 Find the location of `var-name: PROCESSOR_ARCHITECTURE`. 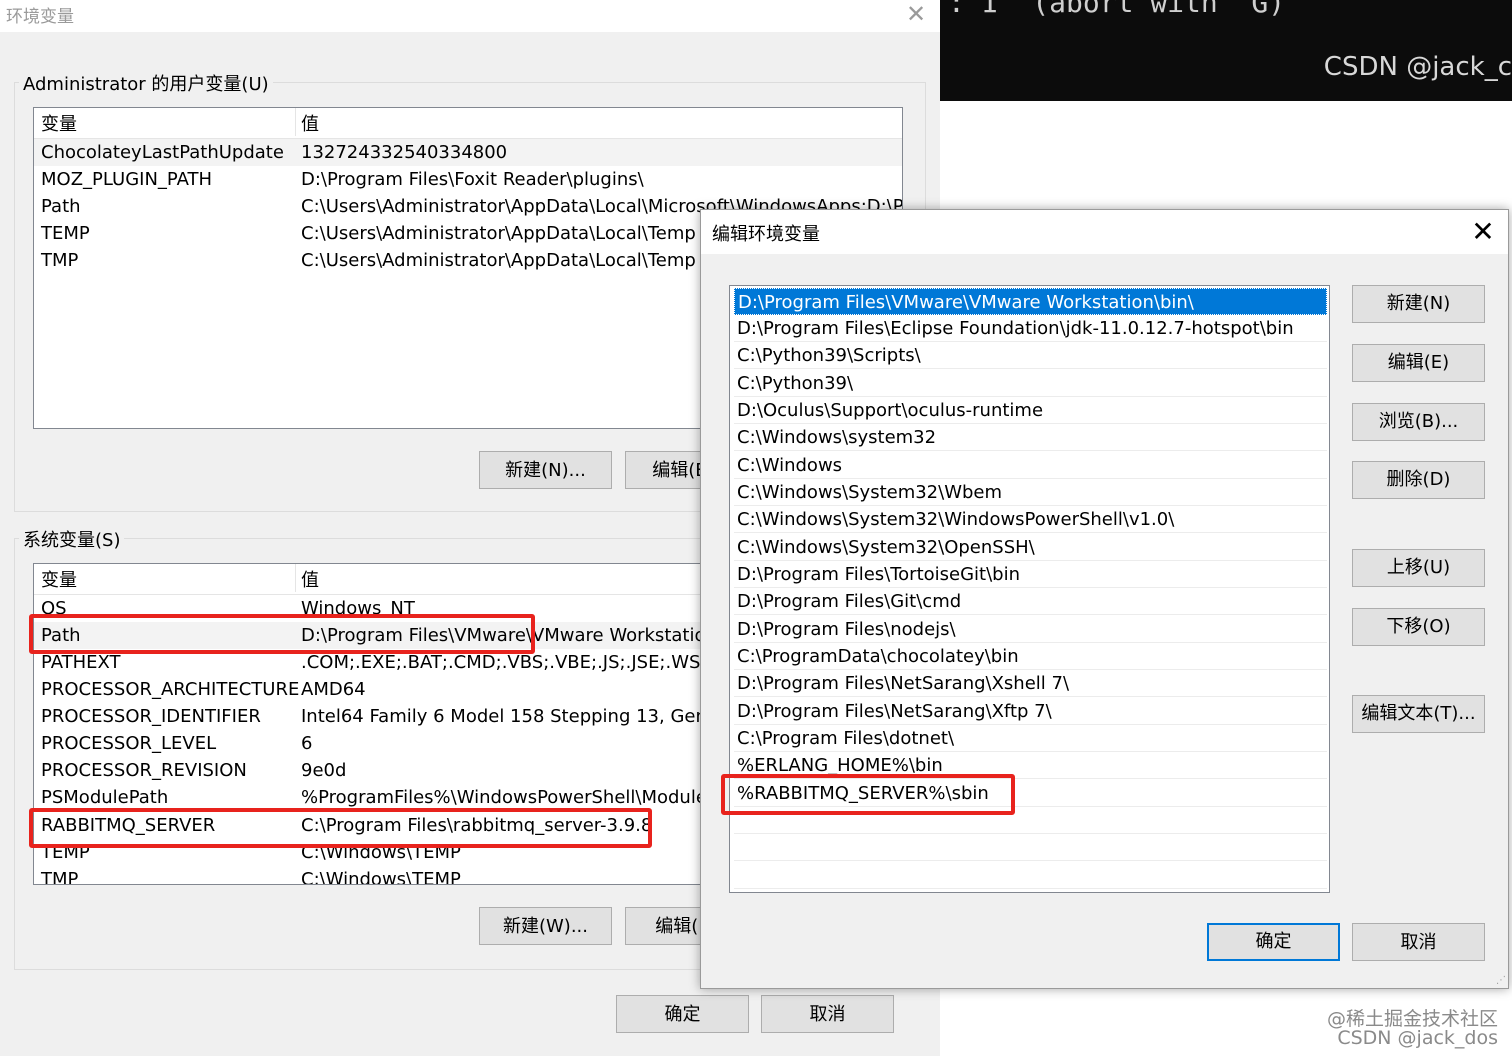

var-name: PROCESSOR_ARCHITECTURE is located at coordinates (170, 689).